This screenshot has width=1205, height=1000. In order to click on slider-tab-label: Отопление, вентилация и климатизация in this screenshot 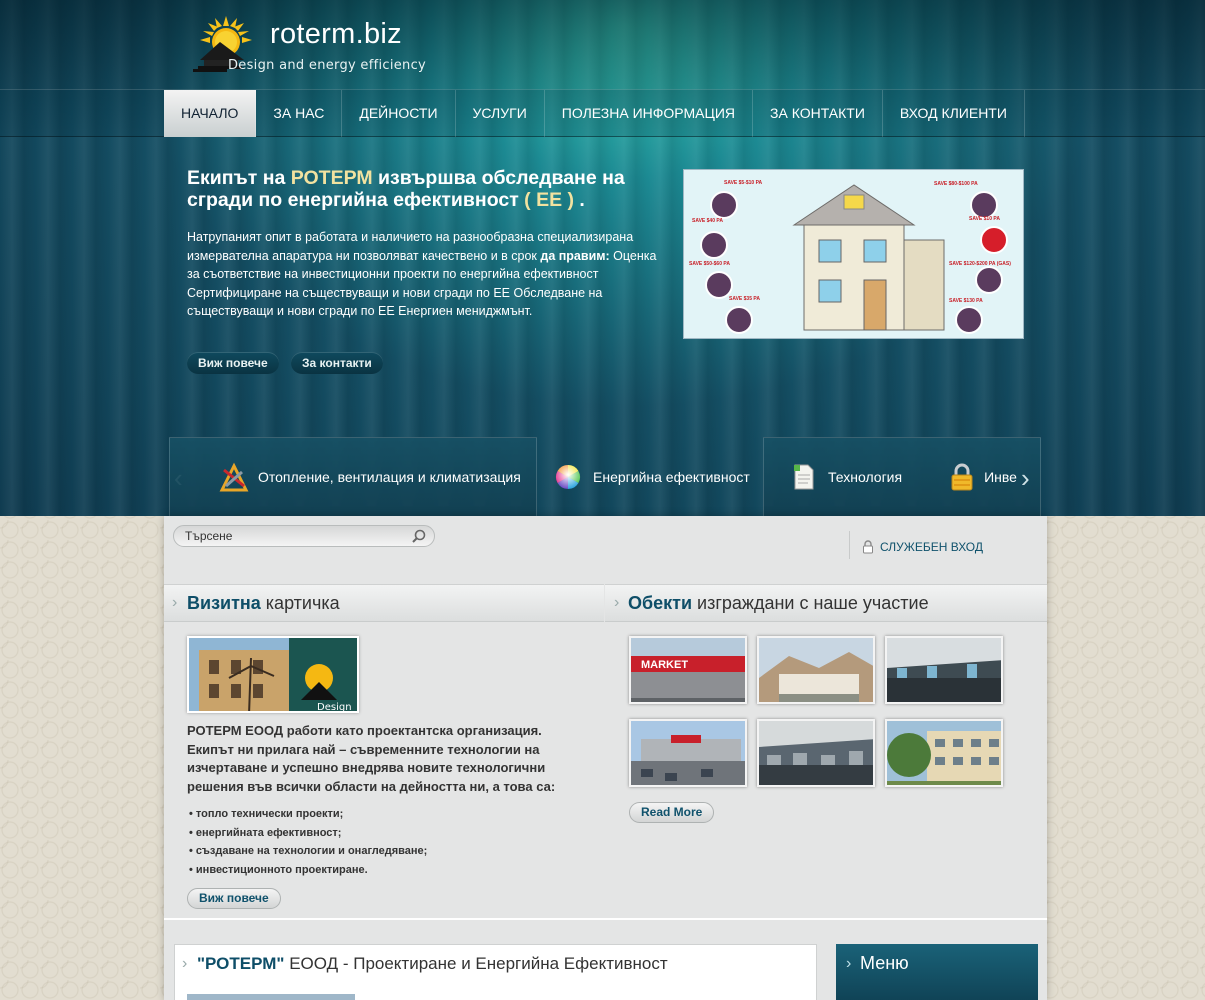, I will do `click(389, 477)`.